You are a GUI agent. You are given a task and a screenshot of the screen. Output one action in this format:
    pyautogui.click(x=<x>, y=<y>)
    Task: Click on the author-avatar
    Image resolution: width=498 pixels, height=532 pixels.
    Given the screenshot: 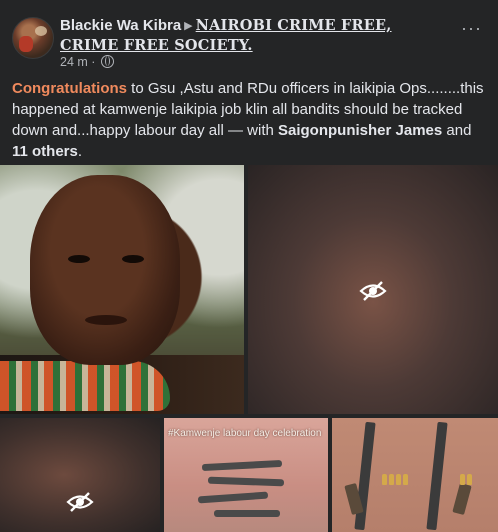 What is the action you would take?
    pyautogui.click(x=33, y=38)
    